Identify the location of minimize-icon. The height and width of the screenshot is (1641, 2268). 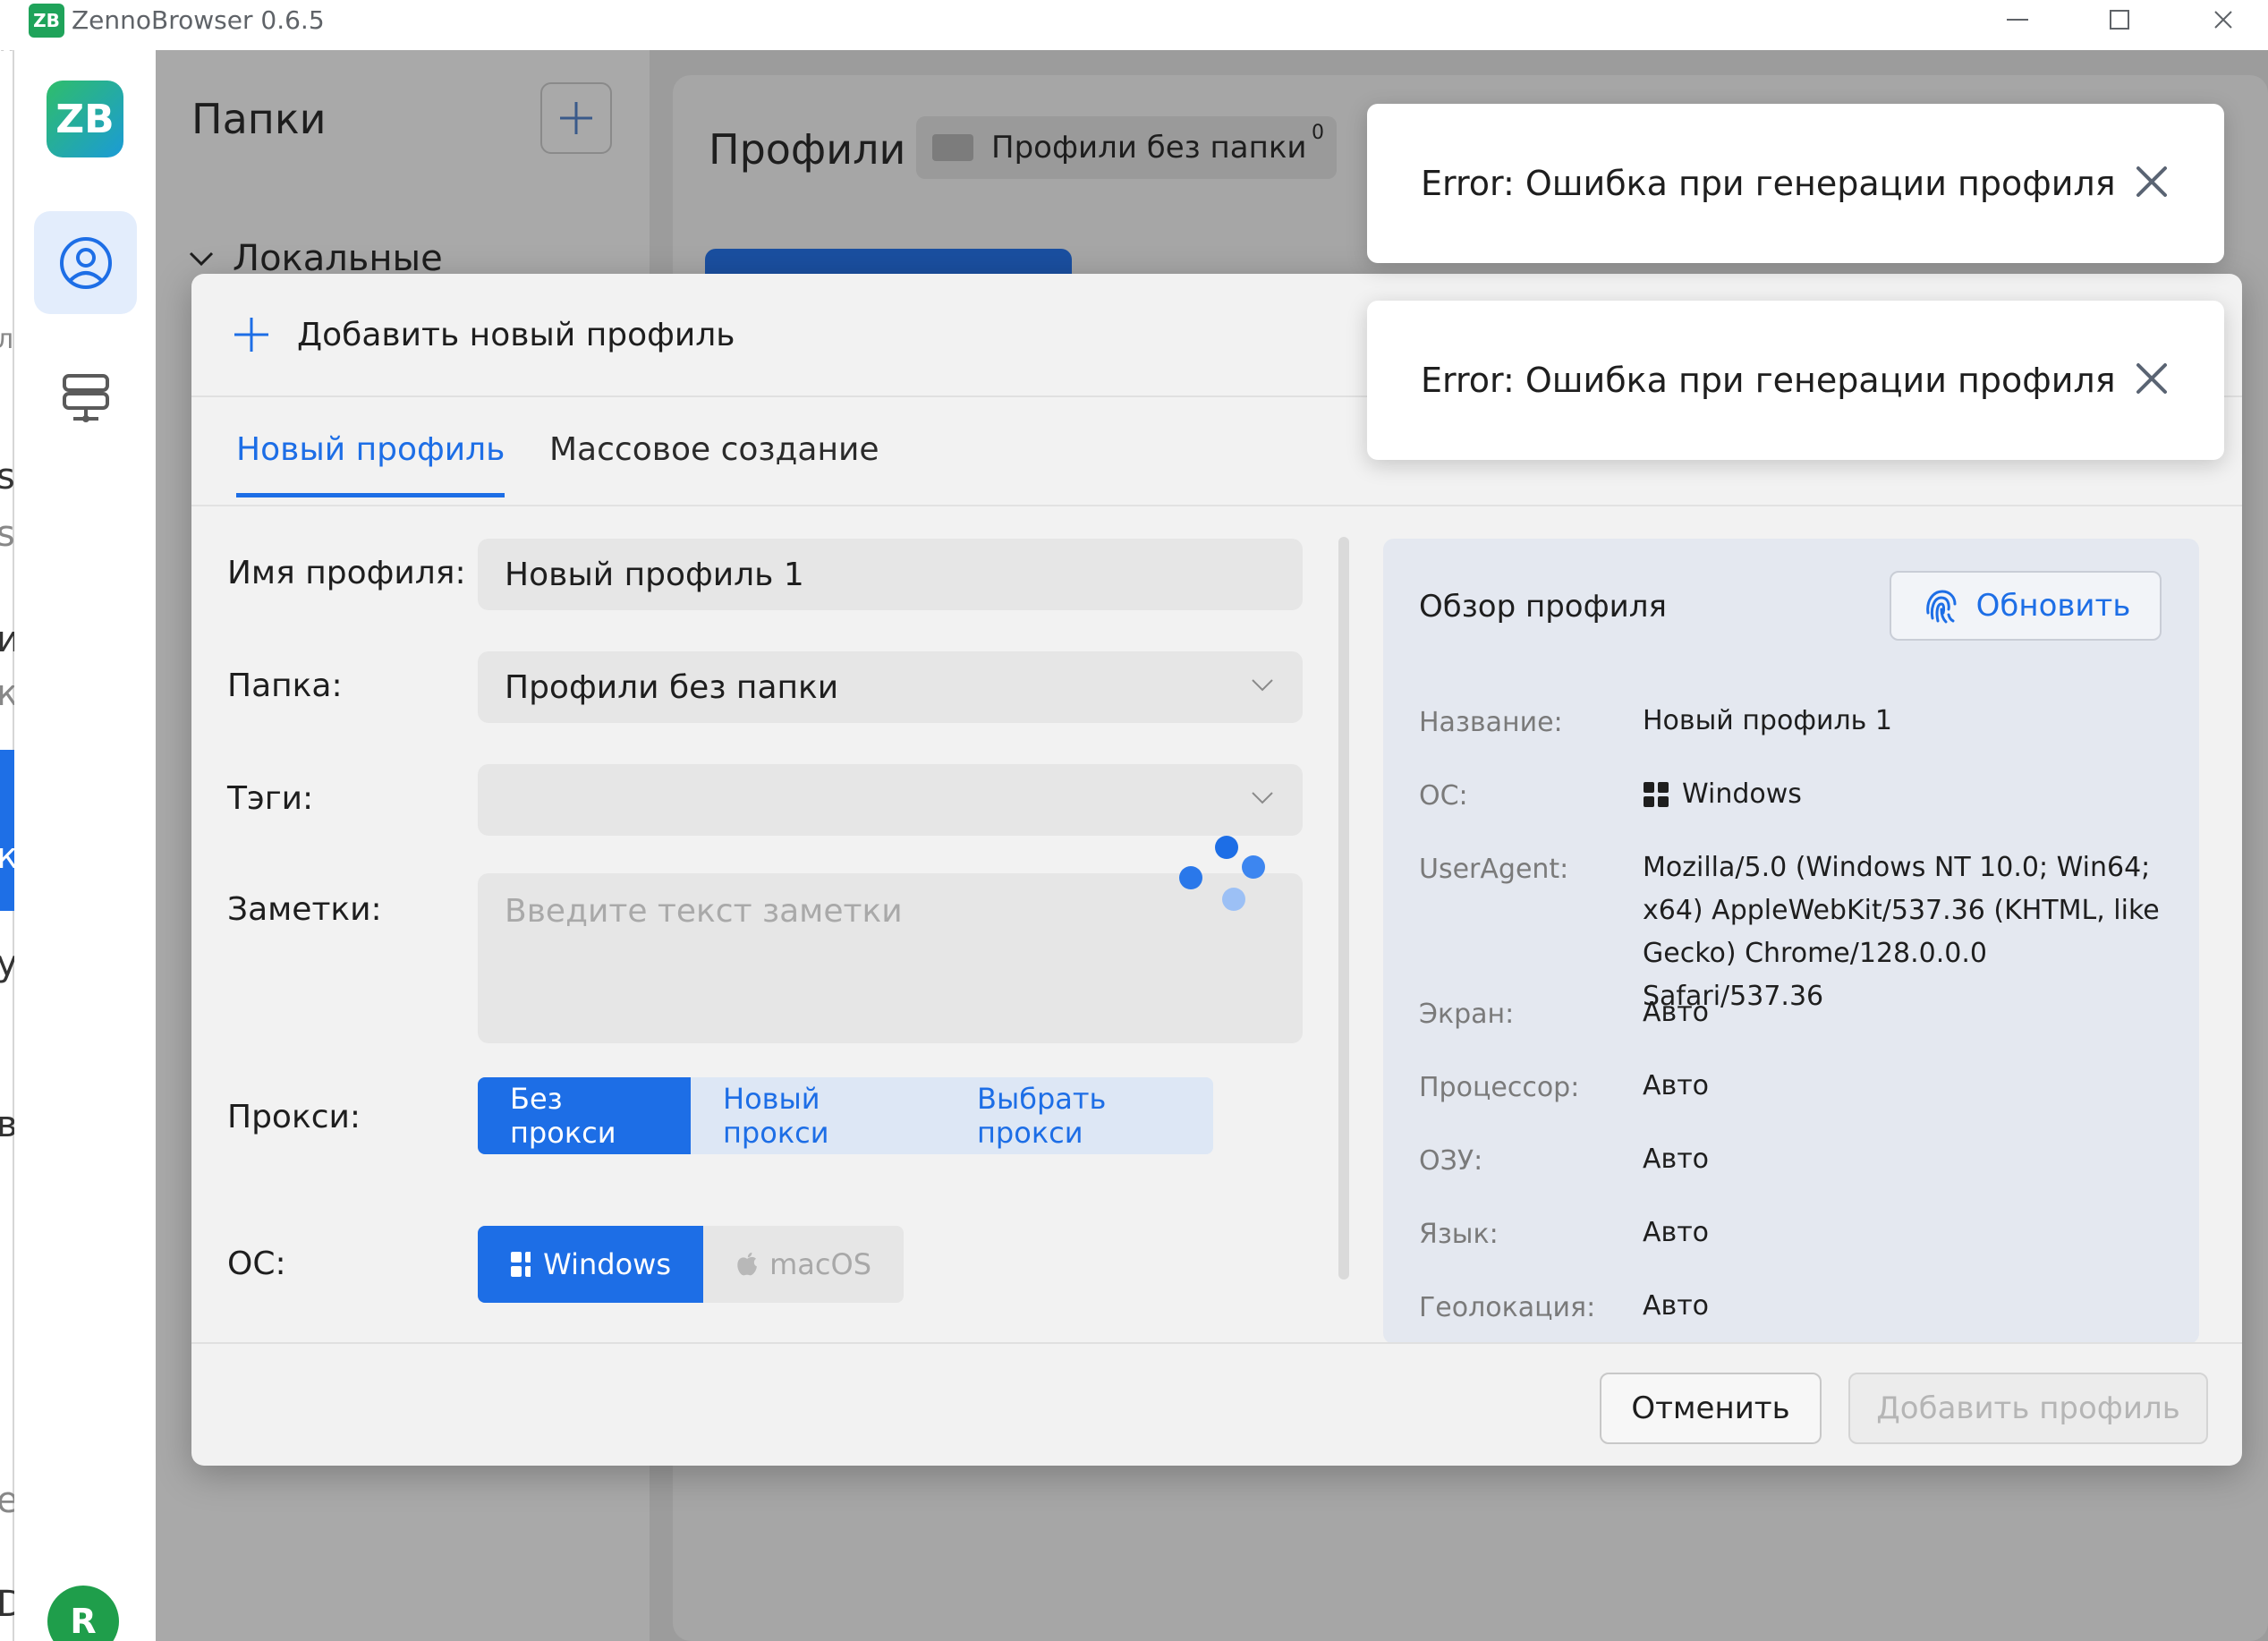
(2017, 20).